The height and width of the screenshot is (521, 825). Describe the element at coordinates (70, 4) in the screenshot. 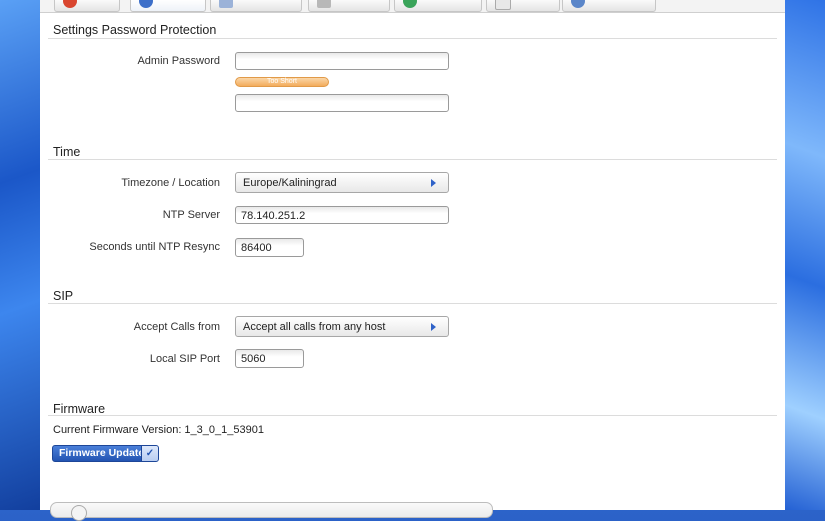

I see `app-tab-icon` at that location.